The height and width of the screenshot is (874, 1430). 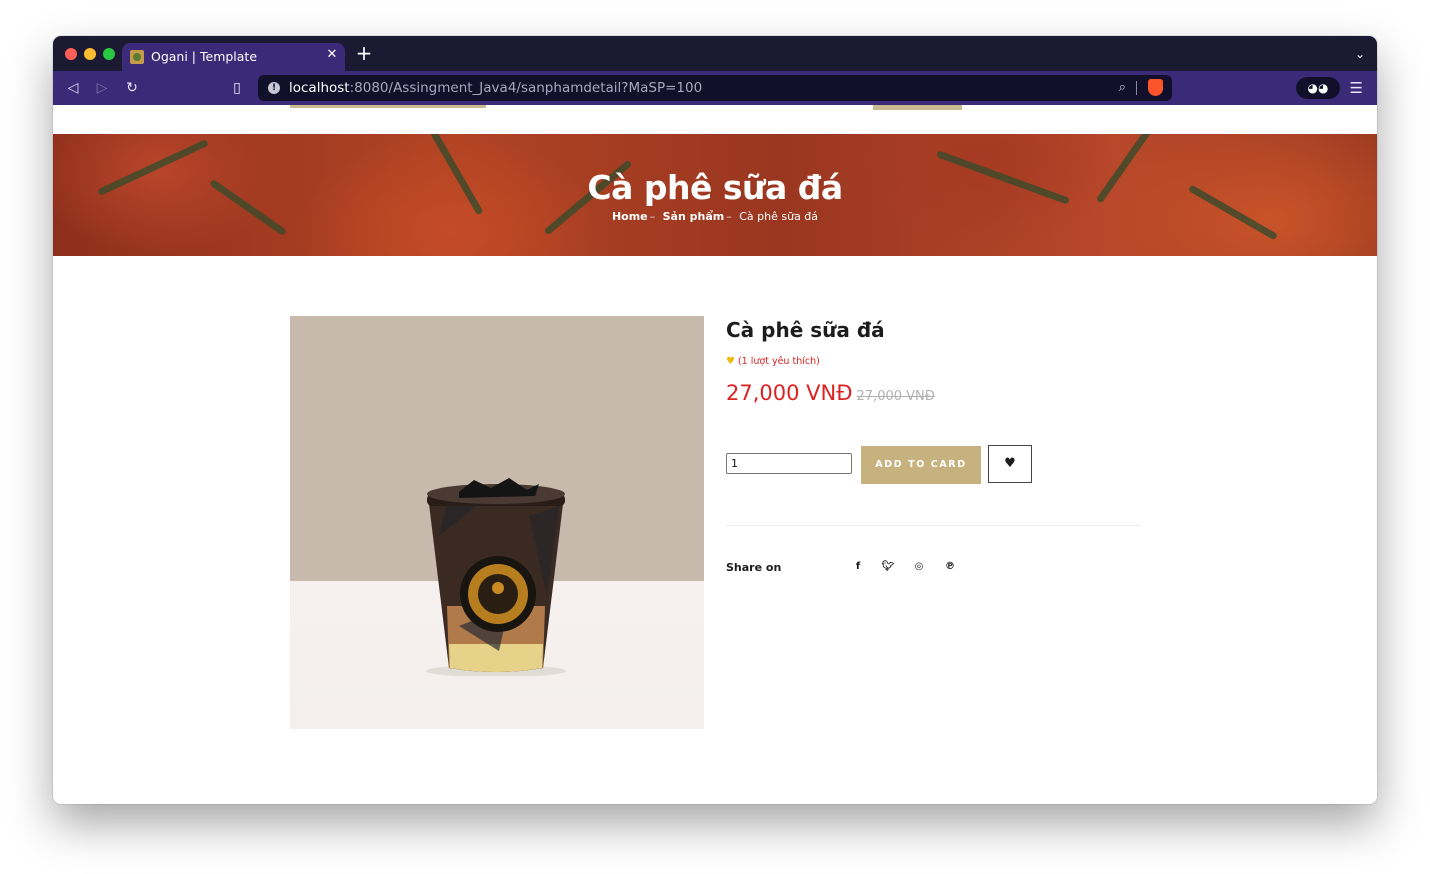 What do you see at coordinates (888, 566) in the screenshot?
I see `twitter-icon: 🐦︎` at bounding box center [888, 566].